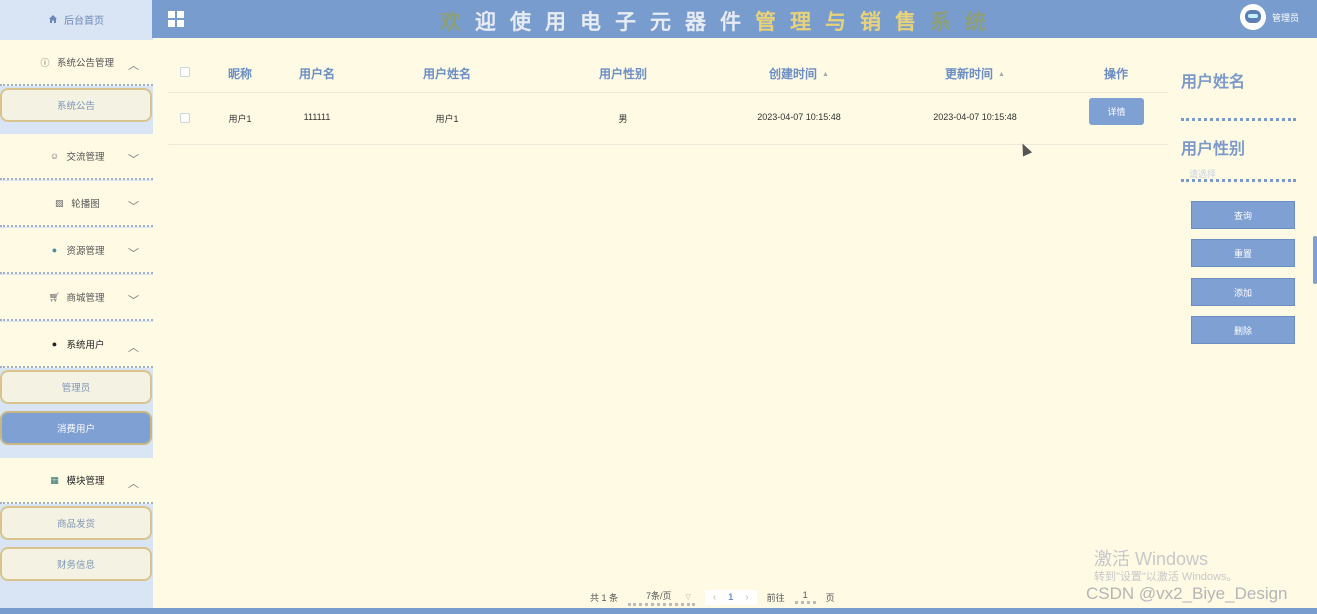 The height and width of the screenshot is (614, 1317). Describe the element at coordinates (1116, 111) in the screenshot. I see `detail-button: 详情` at that location.